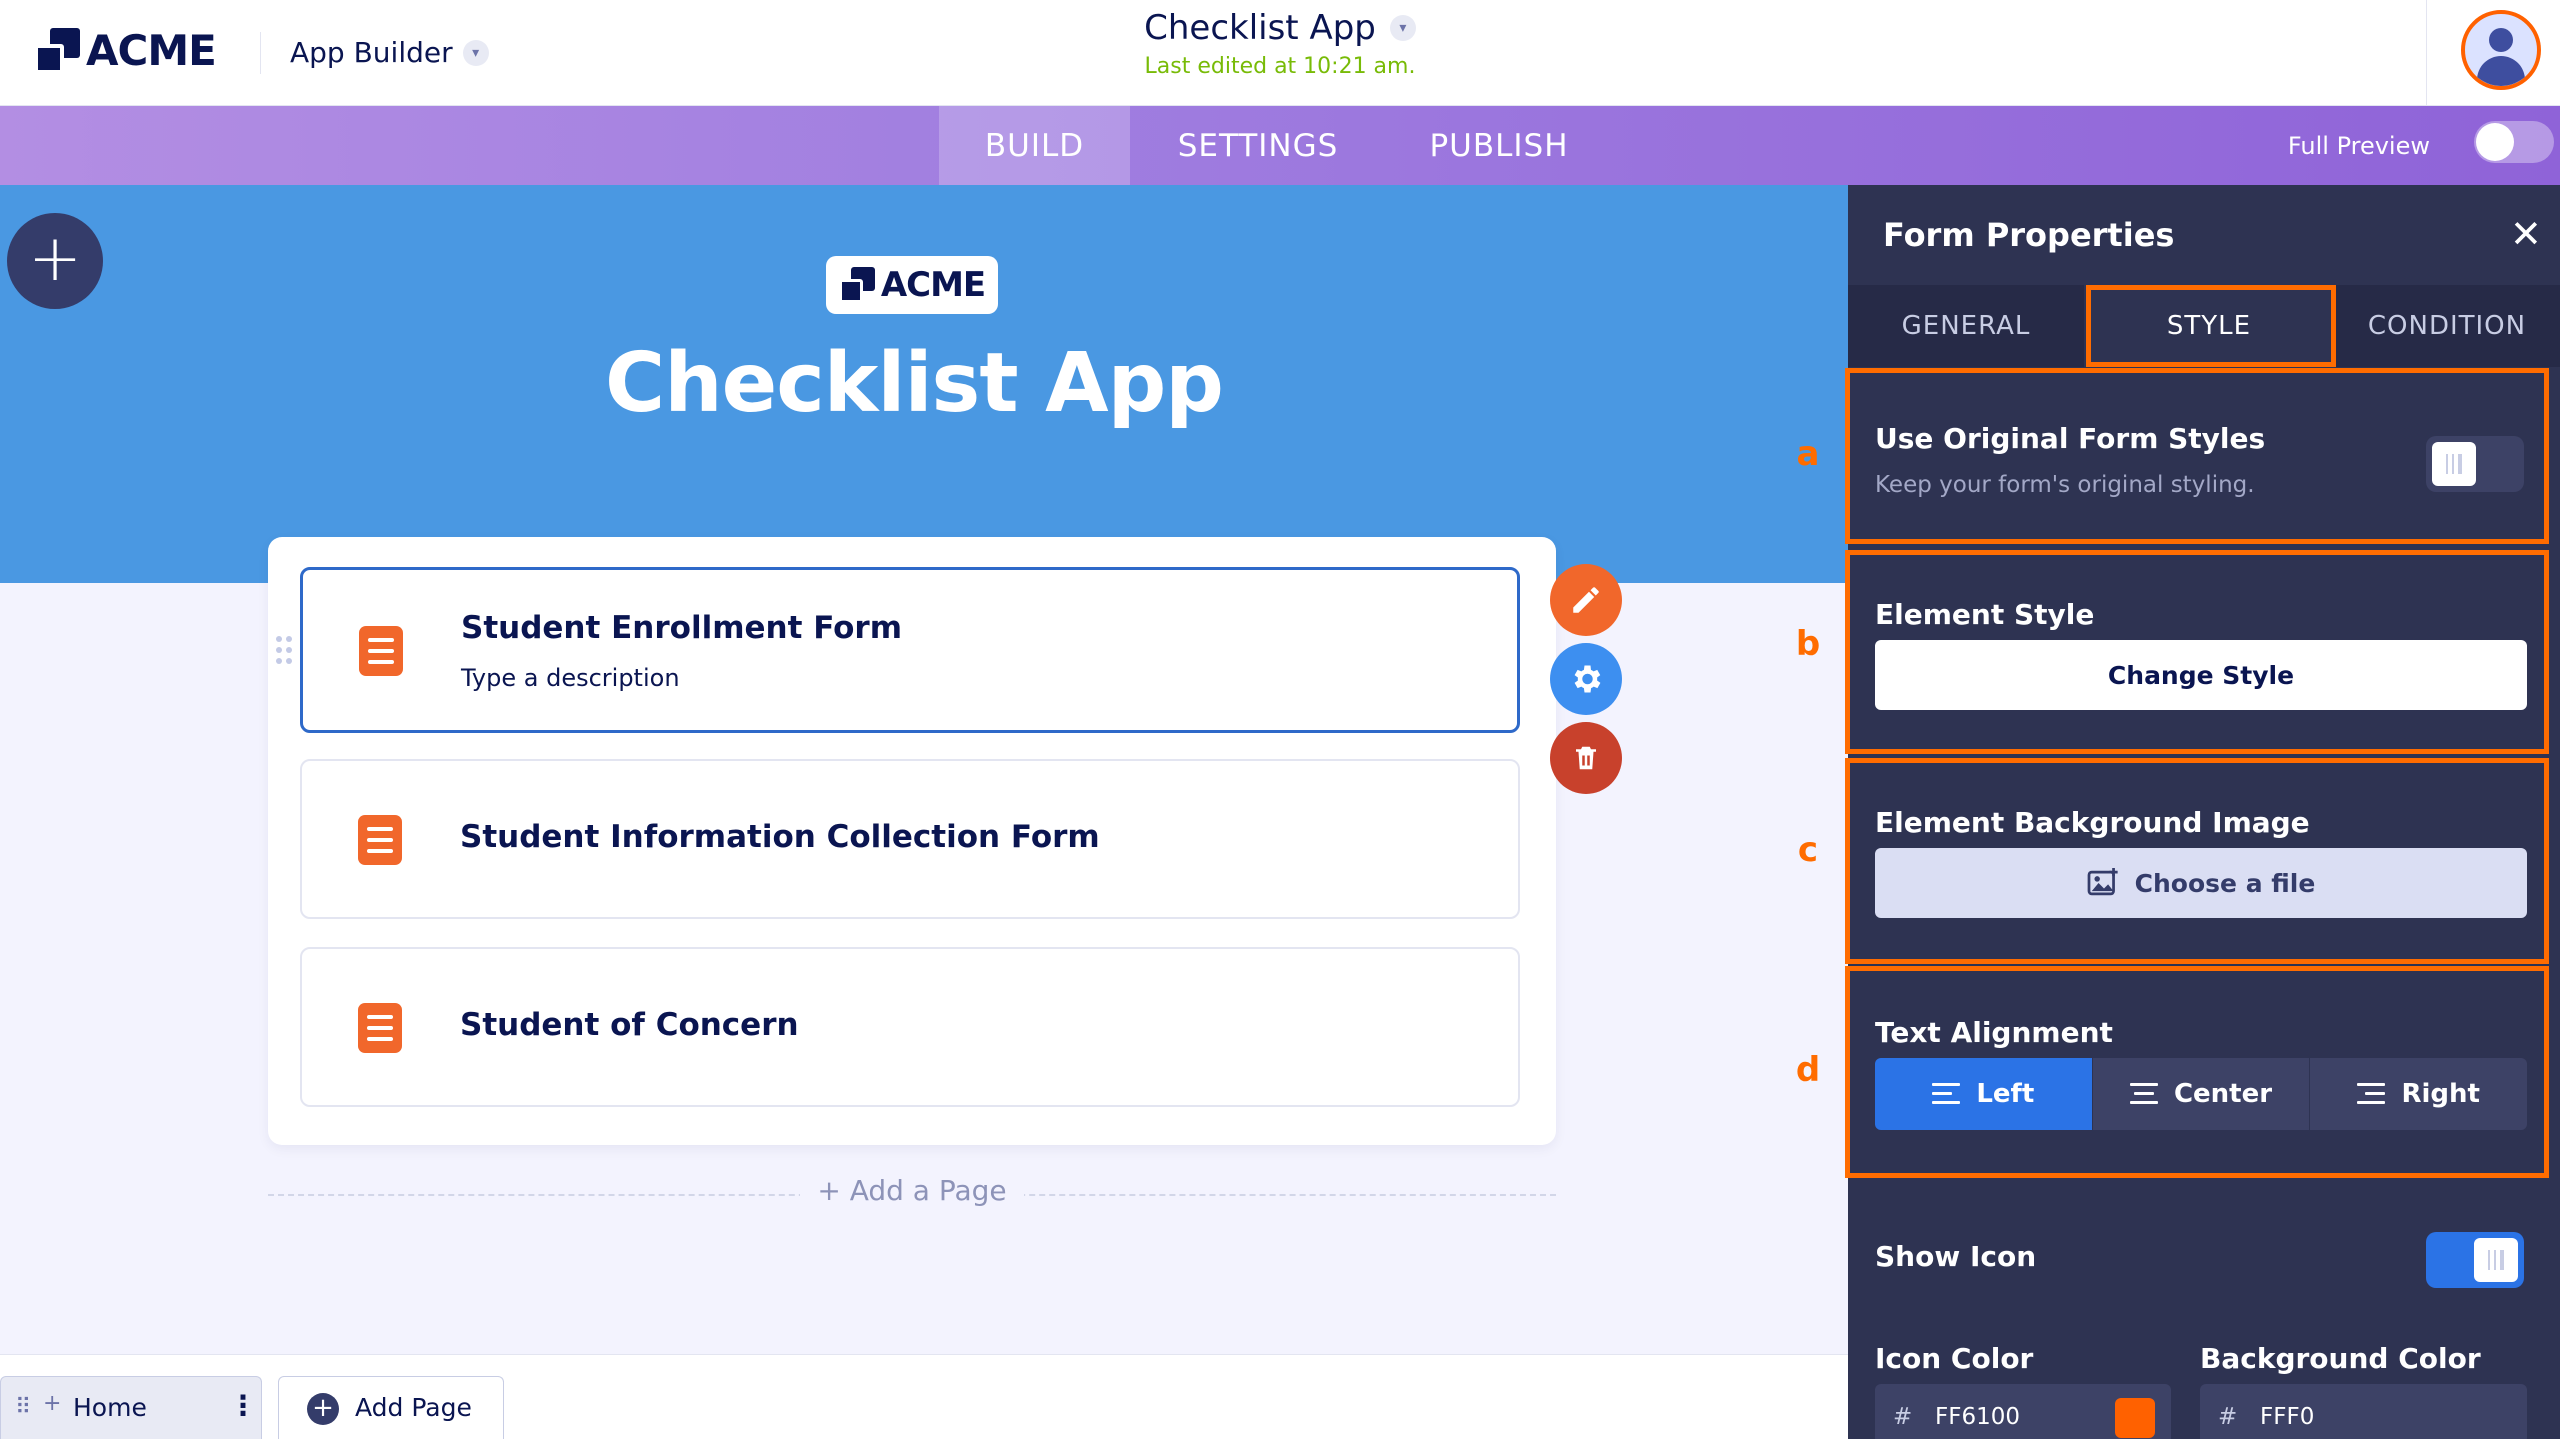 Image resolution: width=2560 pixels, height=1439 pixels. What do you see at coordinates (285, 651) in the screenshot?
I see `drag-handle-icon` at bounding box center [285, 651].